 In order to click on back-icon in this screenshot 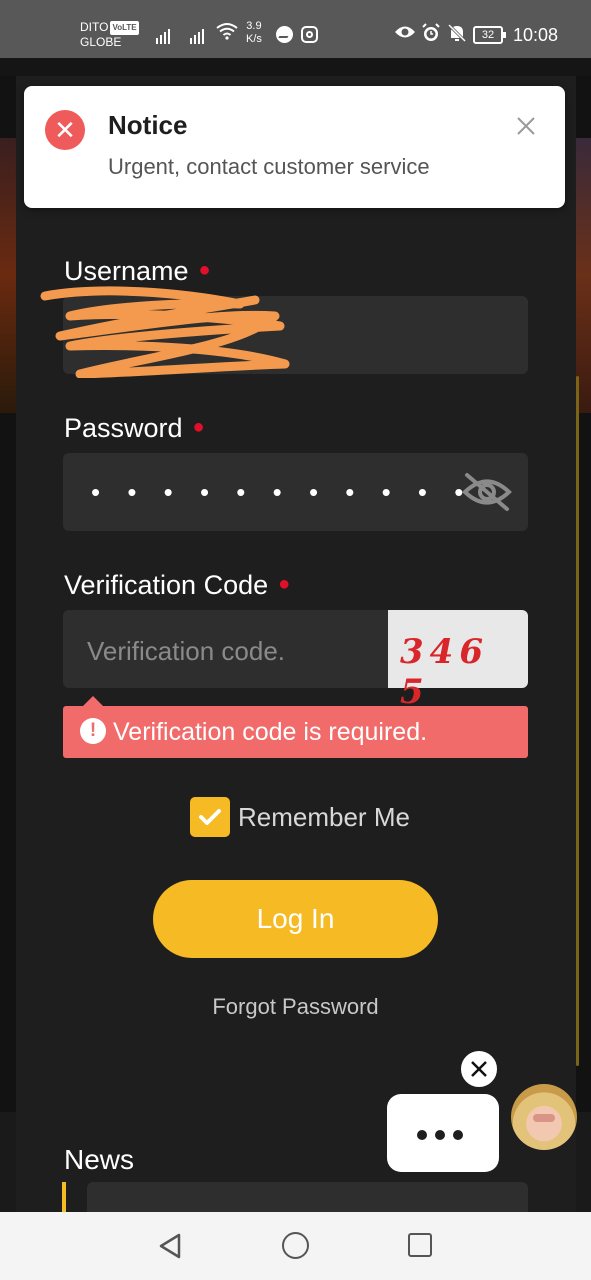, I will do `click(170, 1246)`.